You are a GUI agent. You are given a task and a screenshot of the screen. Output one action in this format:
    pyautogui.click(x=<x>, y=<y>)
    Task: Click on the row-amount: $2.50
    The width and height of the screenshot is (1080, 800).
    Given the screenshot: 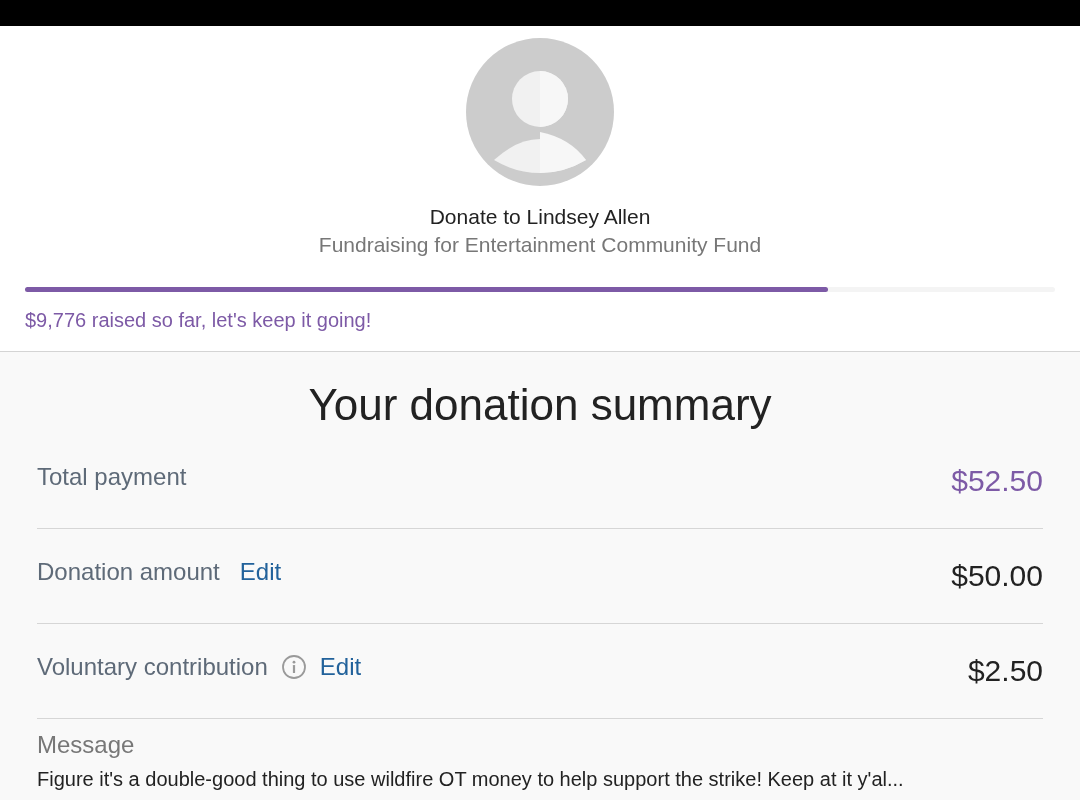 What is the action you would take?
    pyautogui.click(x=1005, y=671)
    